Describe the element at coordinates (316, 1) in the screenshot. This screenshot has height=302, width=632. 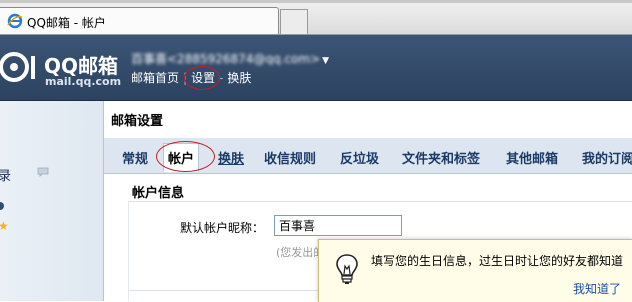
I see `tabstrip-edge` at that location.